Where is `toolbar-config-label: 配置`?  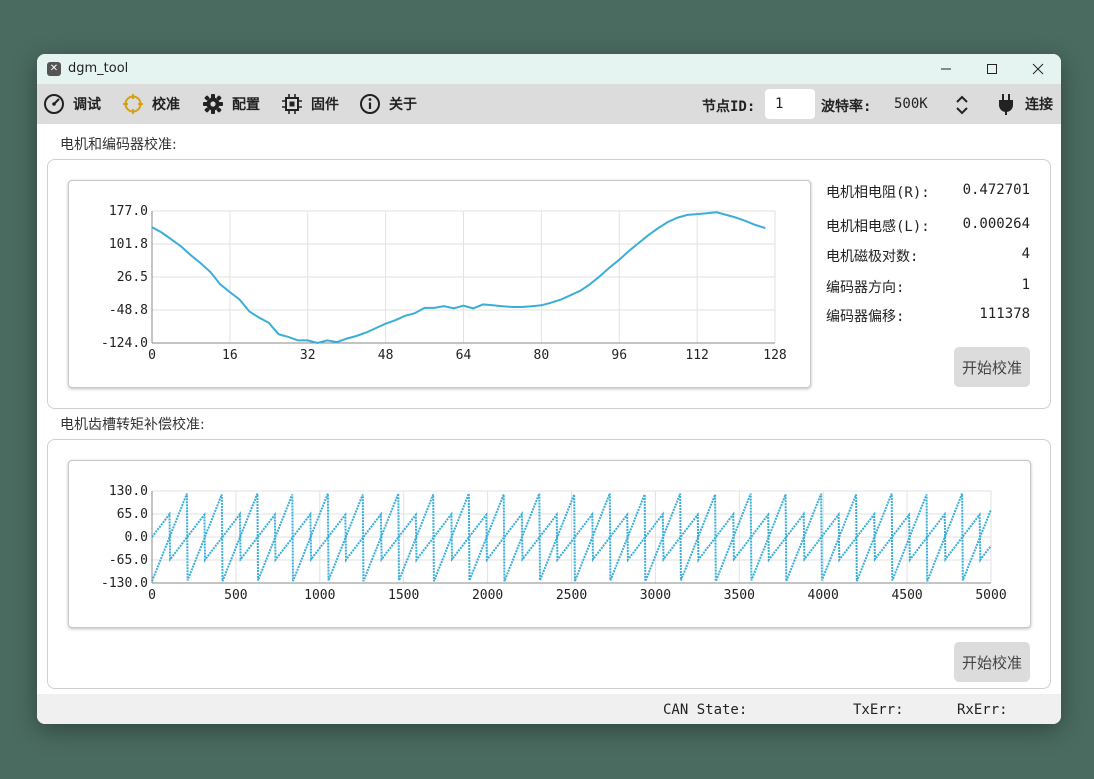 toolbar-config-label: 配置 is located at coordinates (246, 105).